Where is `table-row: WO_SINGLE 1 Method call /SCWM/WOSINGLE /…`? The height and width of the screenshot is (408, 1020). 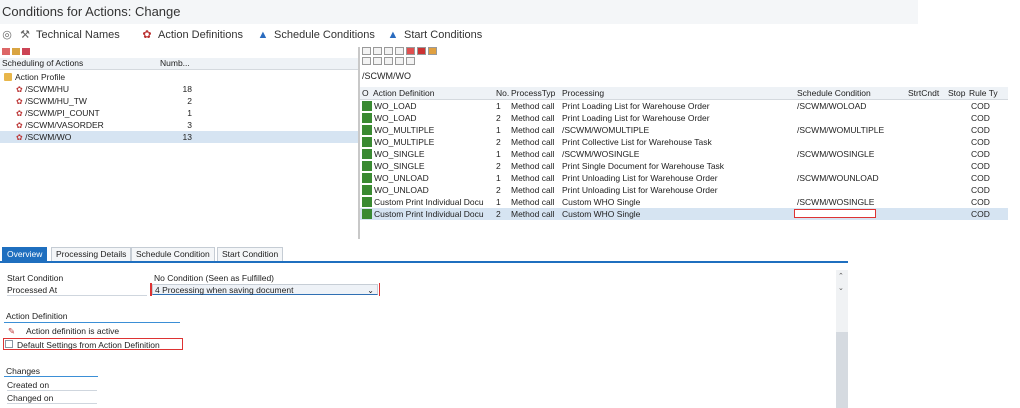
table-row: WO_SINGLE 1 Method call /SCWM/WOSINGLE /… is located at coordinates (684, 154).